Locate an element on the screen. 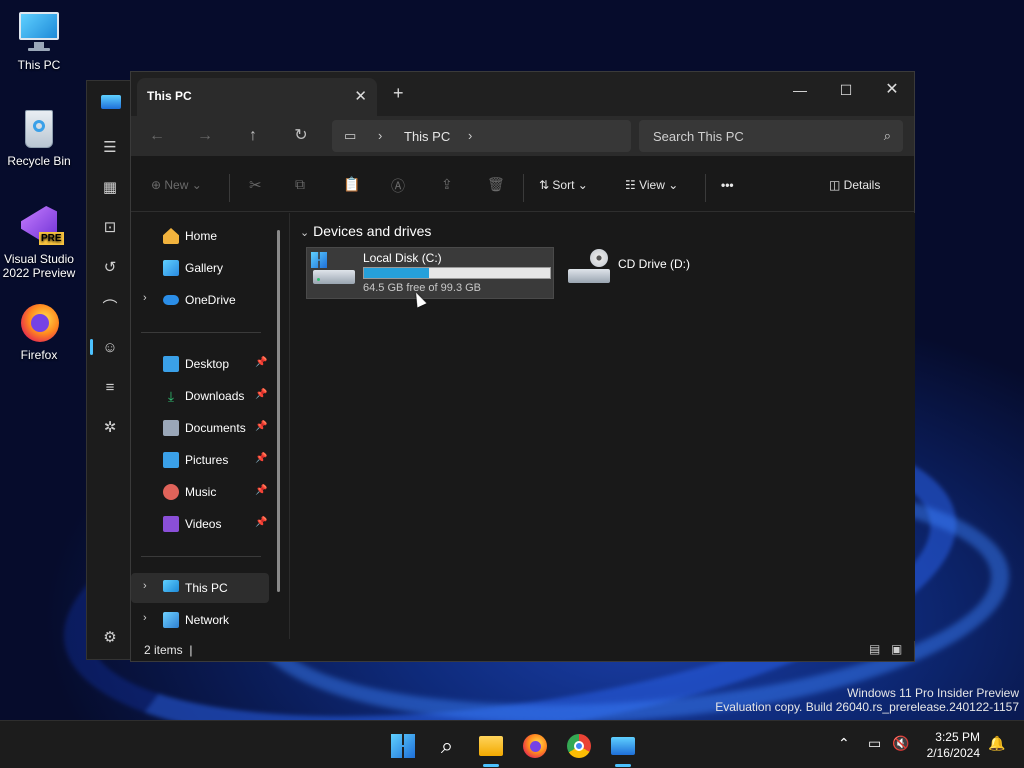 The image size is (1024, 768). nav-item-videos: Videos 📌 is located at coordinates (200, 524).